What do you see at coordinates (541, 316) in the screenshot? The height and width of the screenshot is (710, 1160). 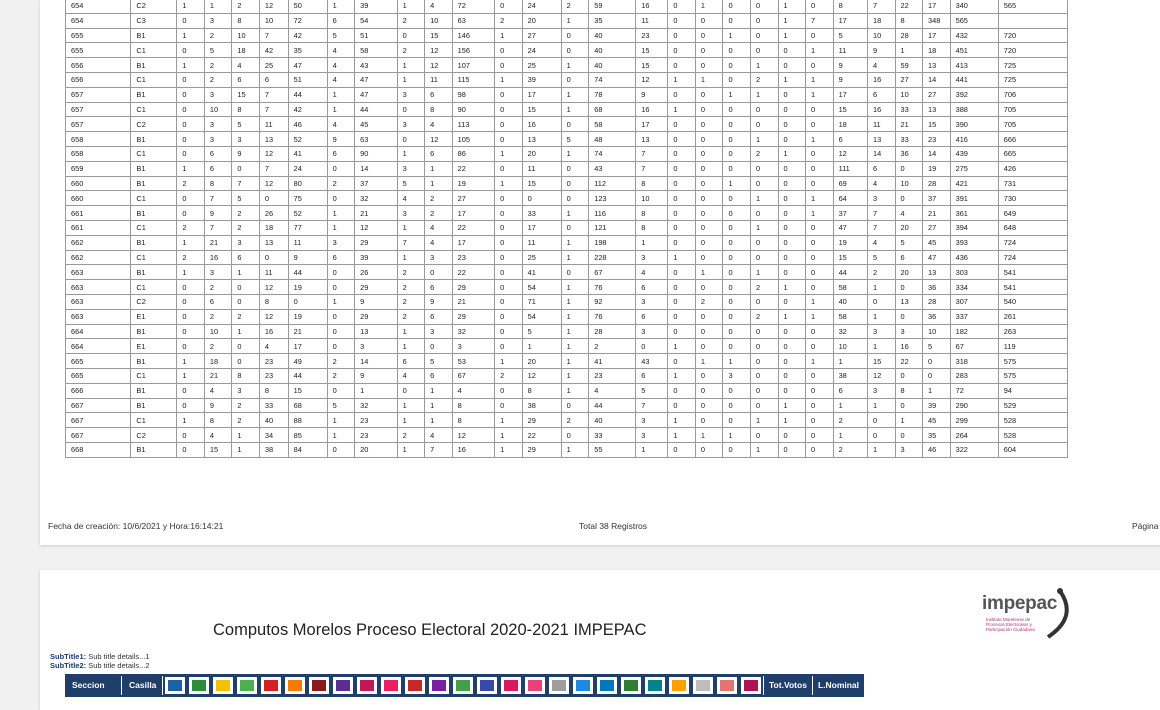 I see `table-cell: 54` at bounding box center [541, 316].